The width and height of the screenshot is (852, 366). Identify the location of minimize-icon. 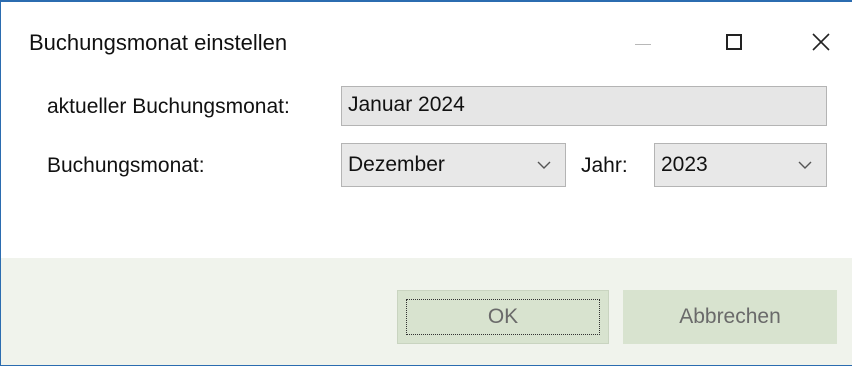
(643, 44).